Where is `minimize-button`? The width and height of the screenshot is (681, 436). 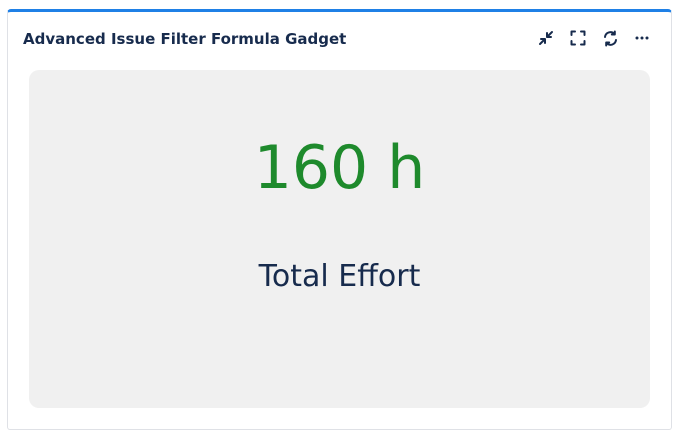
minimize-button is located at coordinates (546, 38).